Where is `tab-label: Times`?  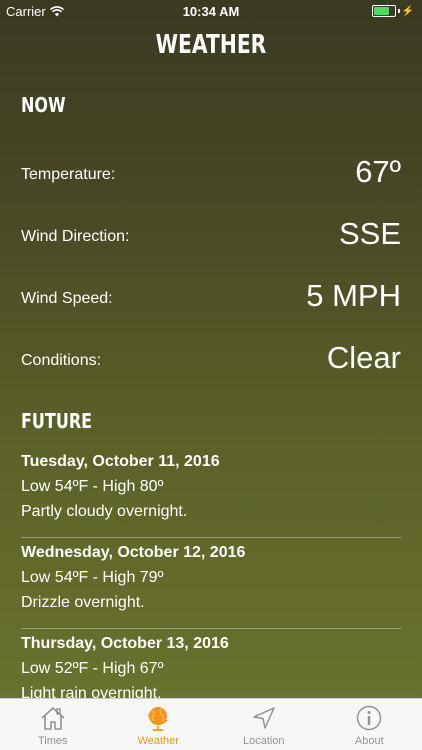 tab-label: Times is located at coordinates (52, 741).